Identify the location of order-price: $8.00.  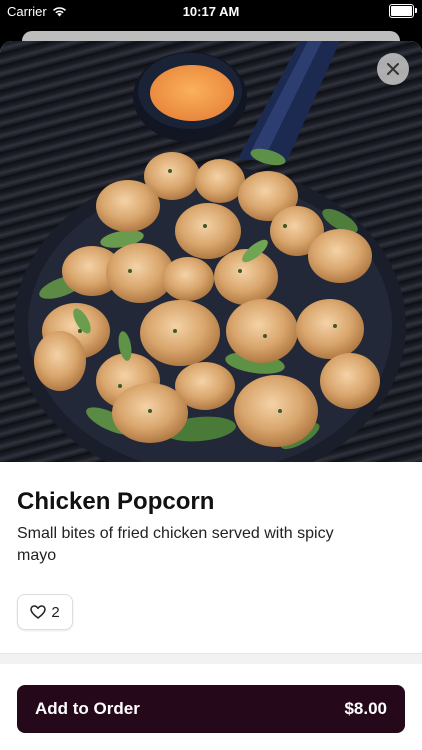
(365, 708).